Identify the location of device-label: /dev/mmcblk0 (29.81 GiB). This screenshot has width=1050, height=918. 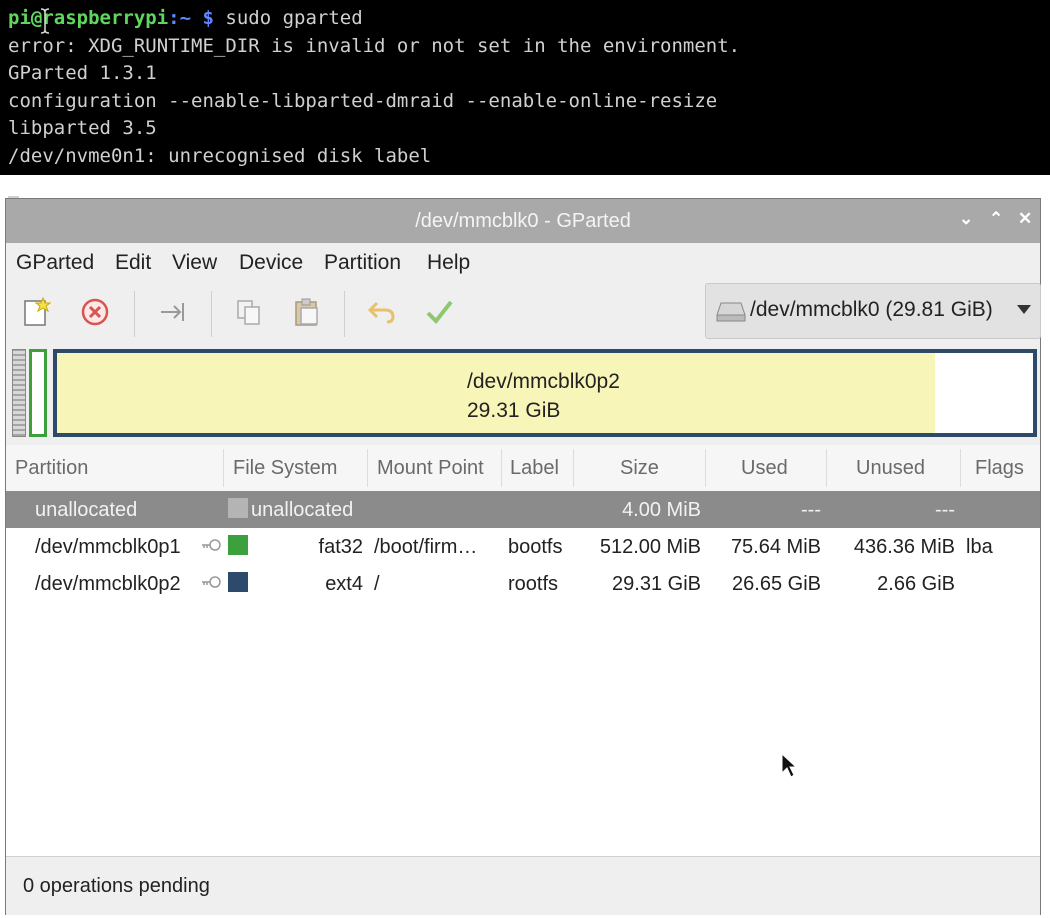
(871, 309).